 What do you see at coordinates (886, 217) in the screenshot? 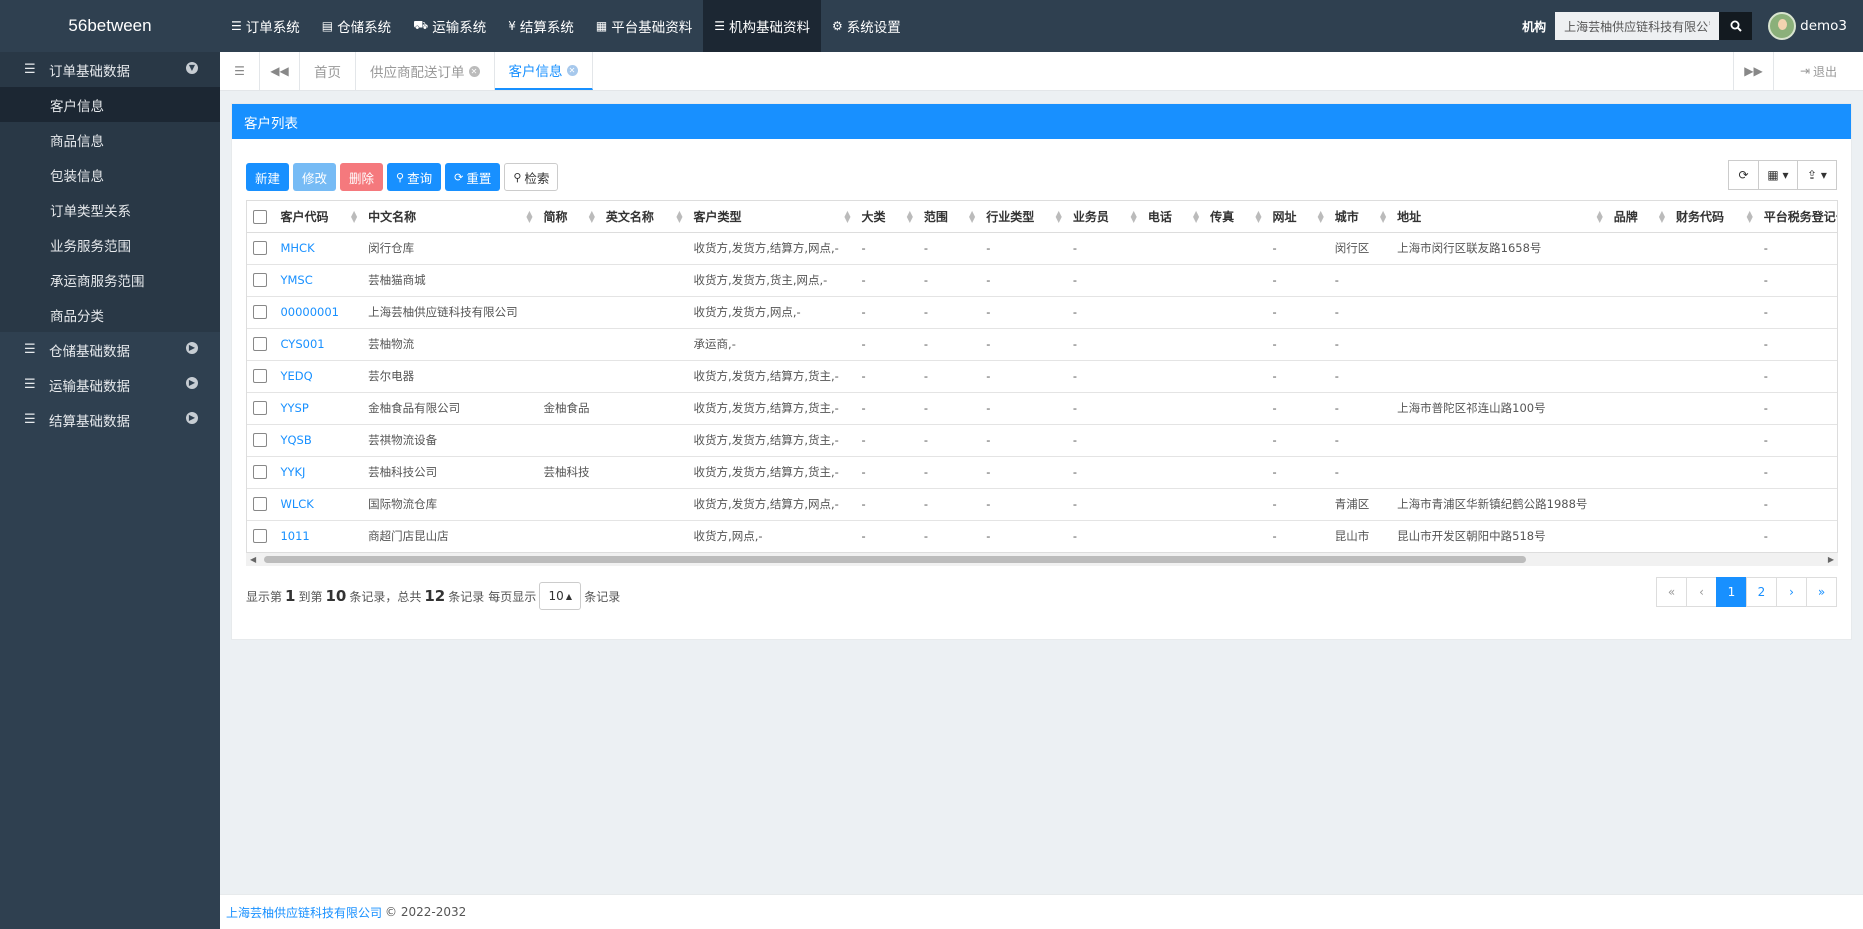
I see `column-header: 大类 ▲ ▼` at bounding box center [886, 217].